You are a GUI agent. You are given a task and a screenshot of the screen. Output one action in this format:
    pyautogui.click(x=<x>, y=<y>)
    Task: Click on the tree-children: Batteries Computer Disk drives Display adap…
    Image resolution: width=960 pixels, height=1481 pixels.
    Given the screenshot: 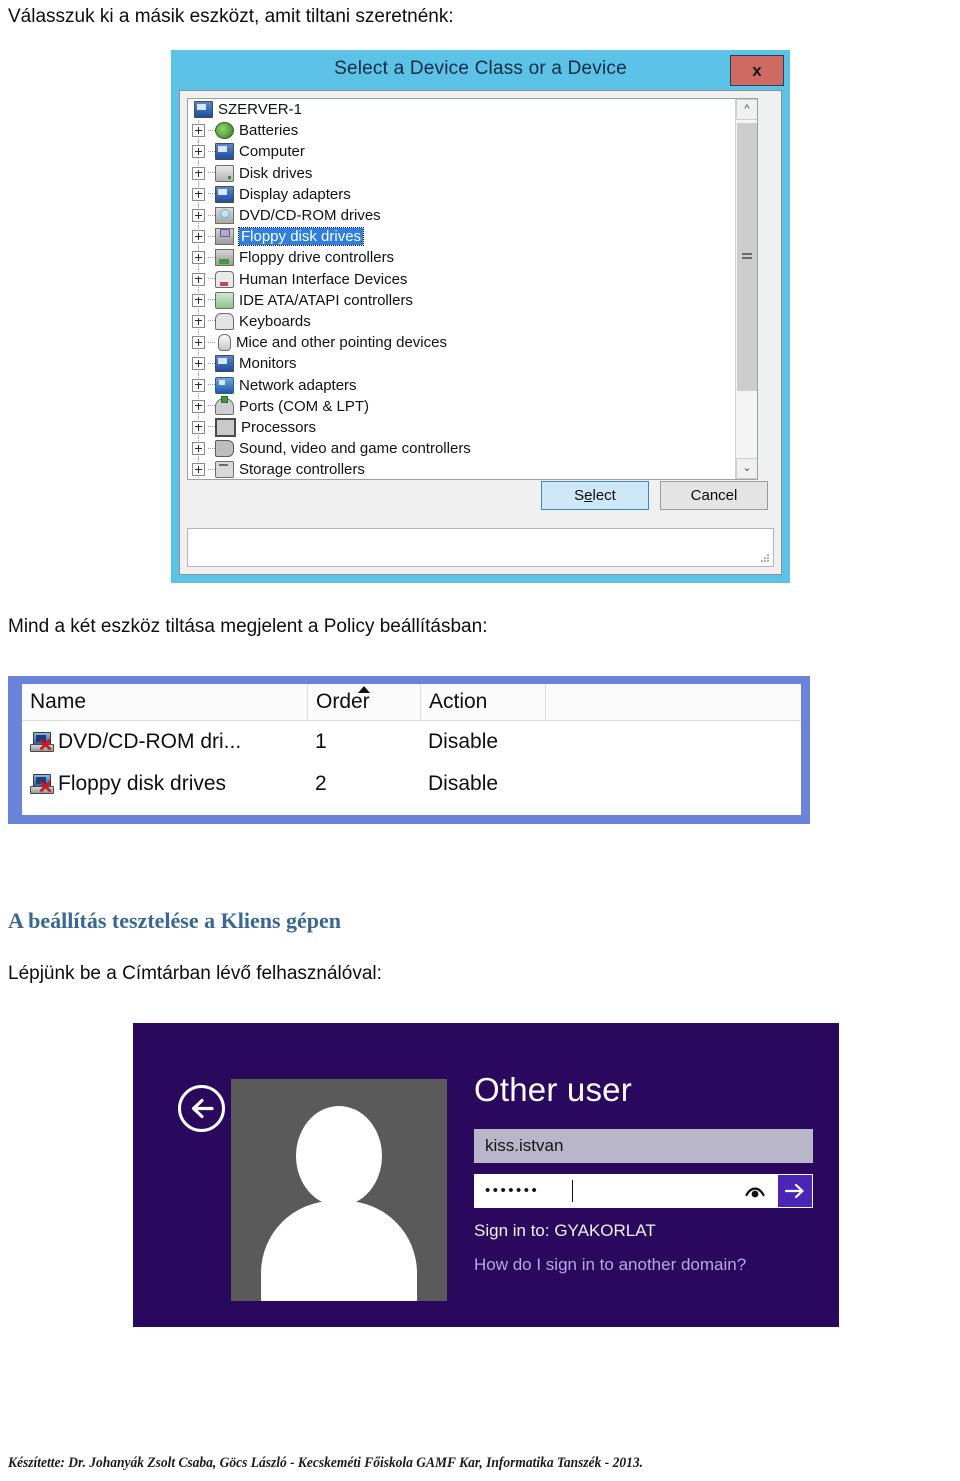 What is the action you would take?
    pyautogui.click(x=462, y=299)
    